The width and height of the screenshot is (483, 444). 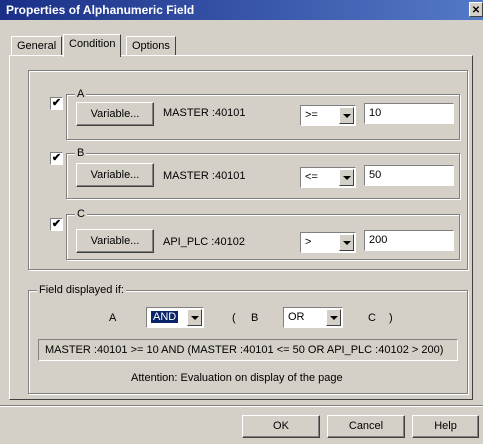 What do you see at coordinates (241, 406) in the screenshot?
I see `footer-divider` at bounding box center [241, 406].